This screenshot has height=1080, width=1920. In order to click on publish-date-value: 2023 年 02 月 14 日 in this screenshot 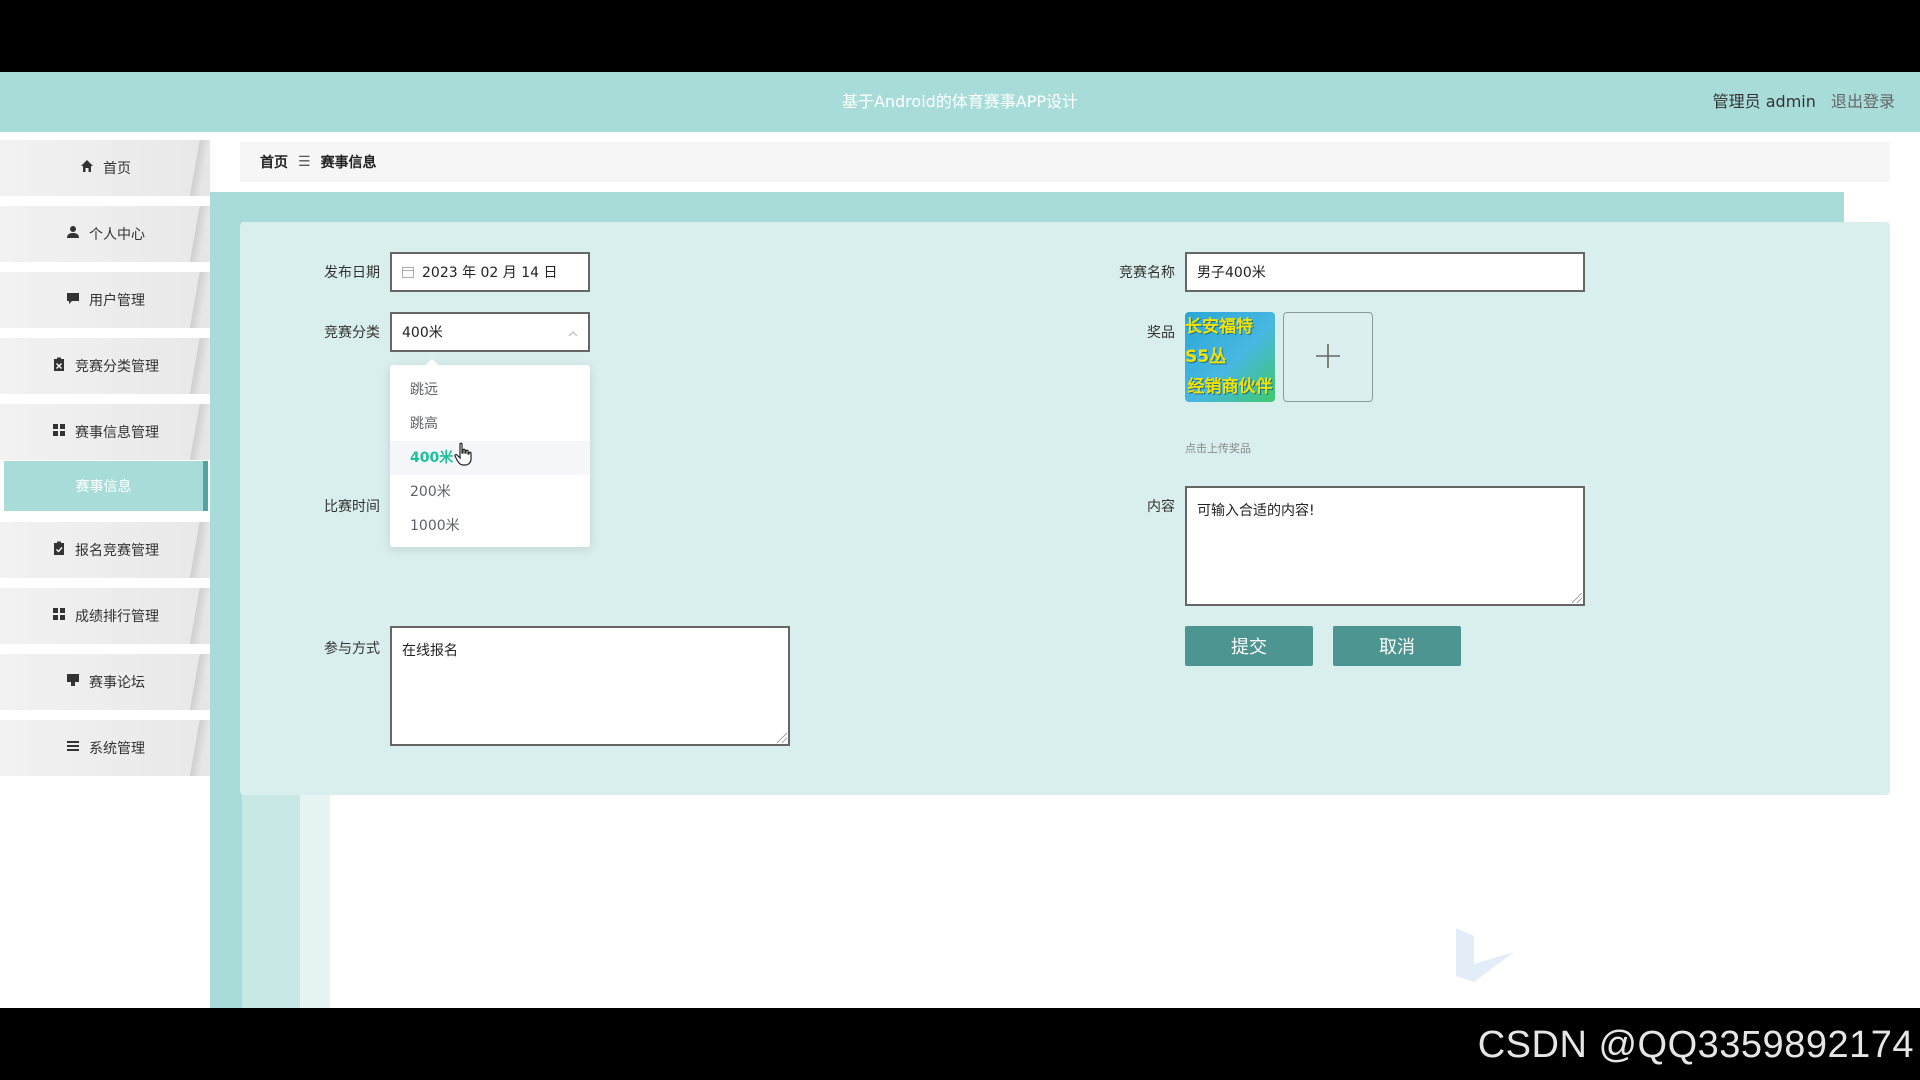, I will do `click(490, 273)`.